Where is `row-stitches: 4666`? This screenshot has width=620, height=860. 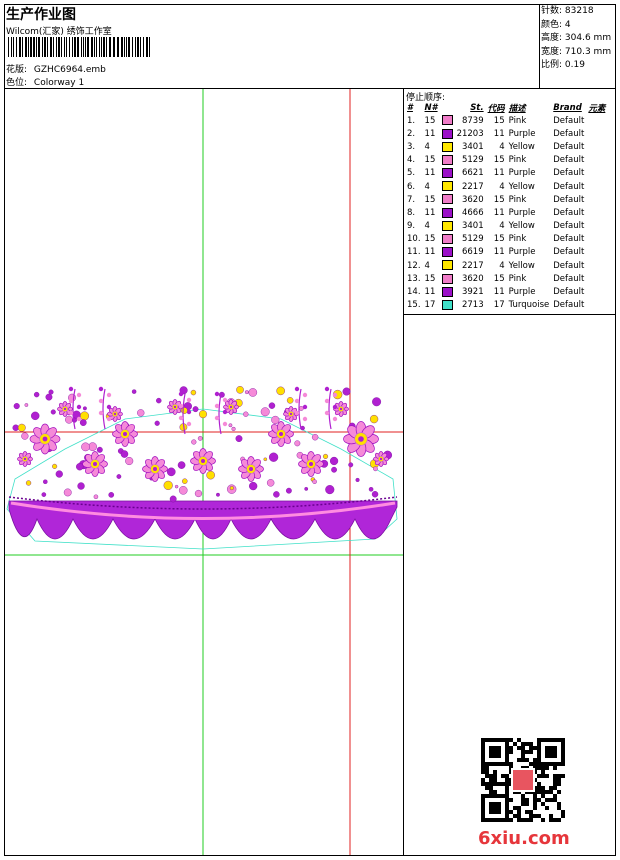 row-stitches: 4666 is located at coordinates (472, 212).